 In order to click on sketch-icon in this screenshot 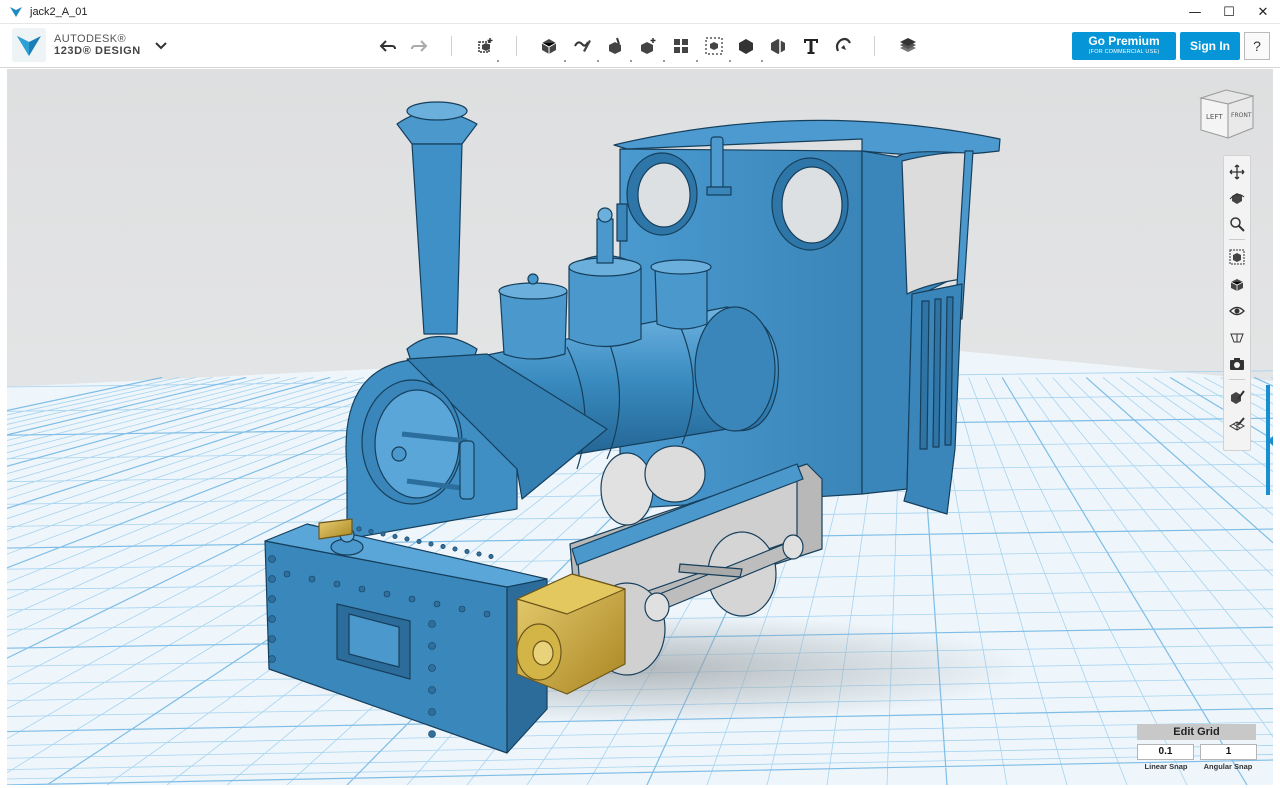, I will do `click(582, 46)`.